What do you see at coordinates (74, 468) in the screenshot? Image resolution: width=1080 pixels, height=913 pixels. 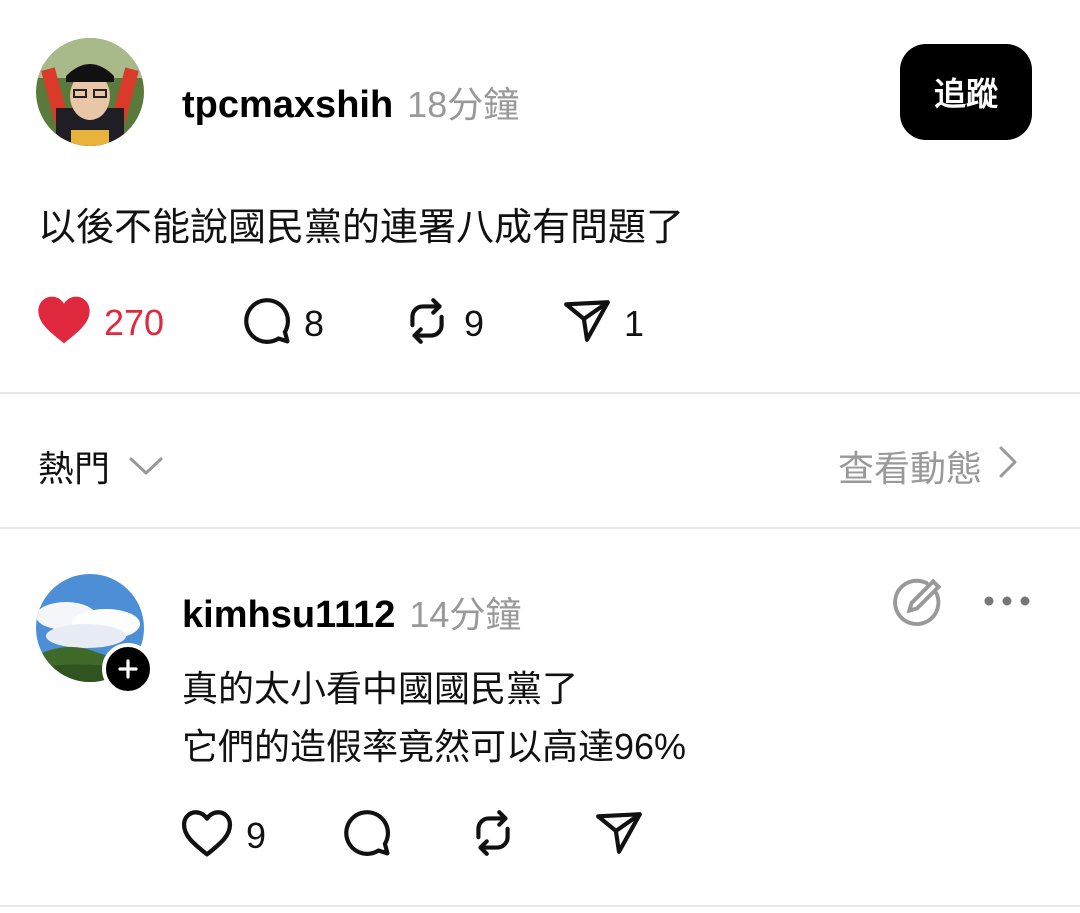 I see `sort-label: 熱門` at bounding box center [74, 468].